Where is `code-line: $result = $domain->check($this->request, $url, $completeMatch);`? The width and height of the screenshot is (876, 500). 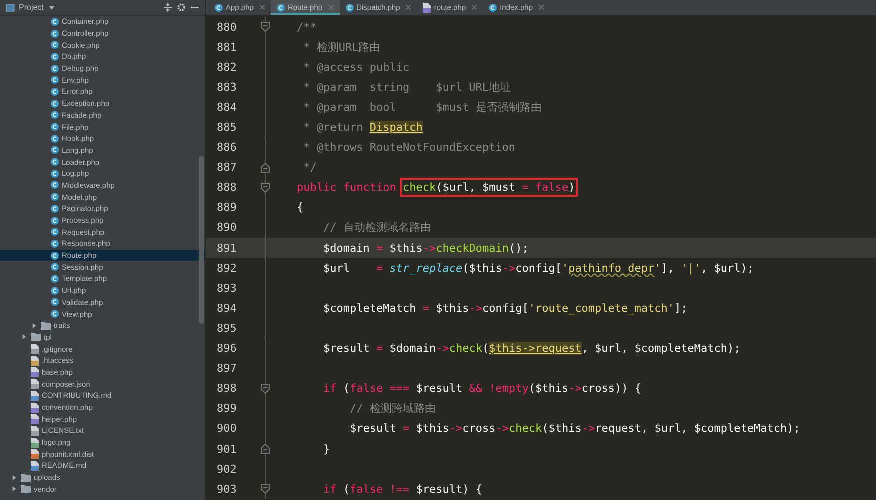 code-line: $result = $domain->check($this->request, $url, $completeMatch); is located at coordinates (531, 349).